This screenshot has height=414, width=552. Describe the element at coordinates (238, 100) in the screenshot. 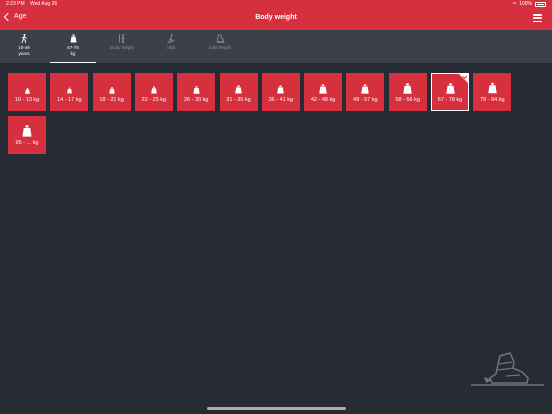

I see `weight-option-label: 31 - 35 kg` at that location.